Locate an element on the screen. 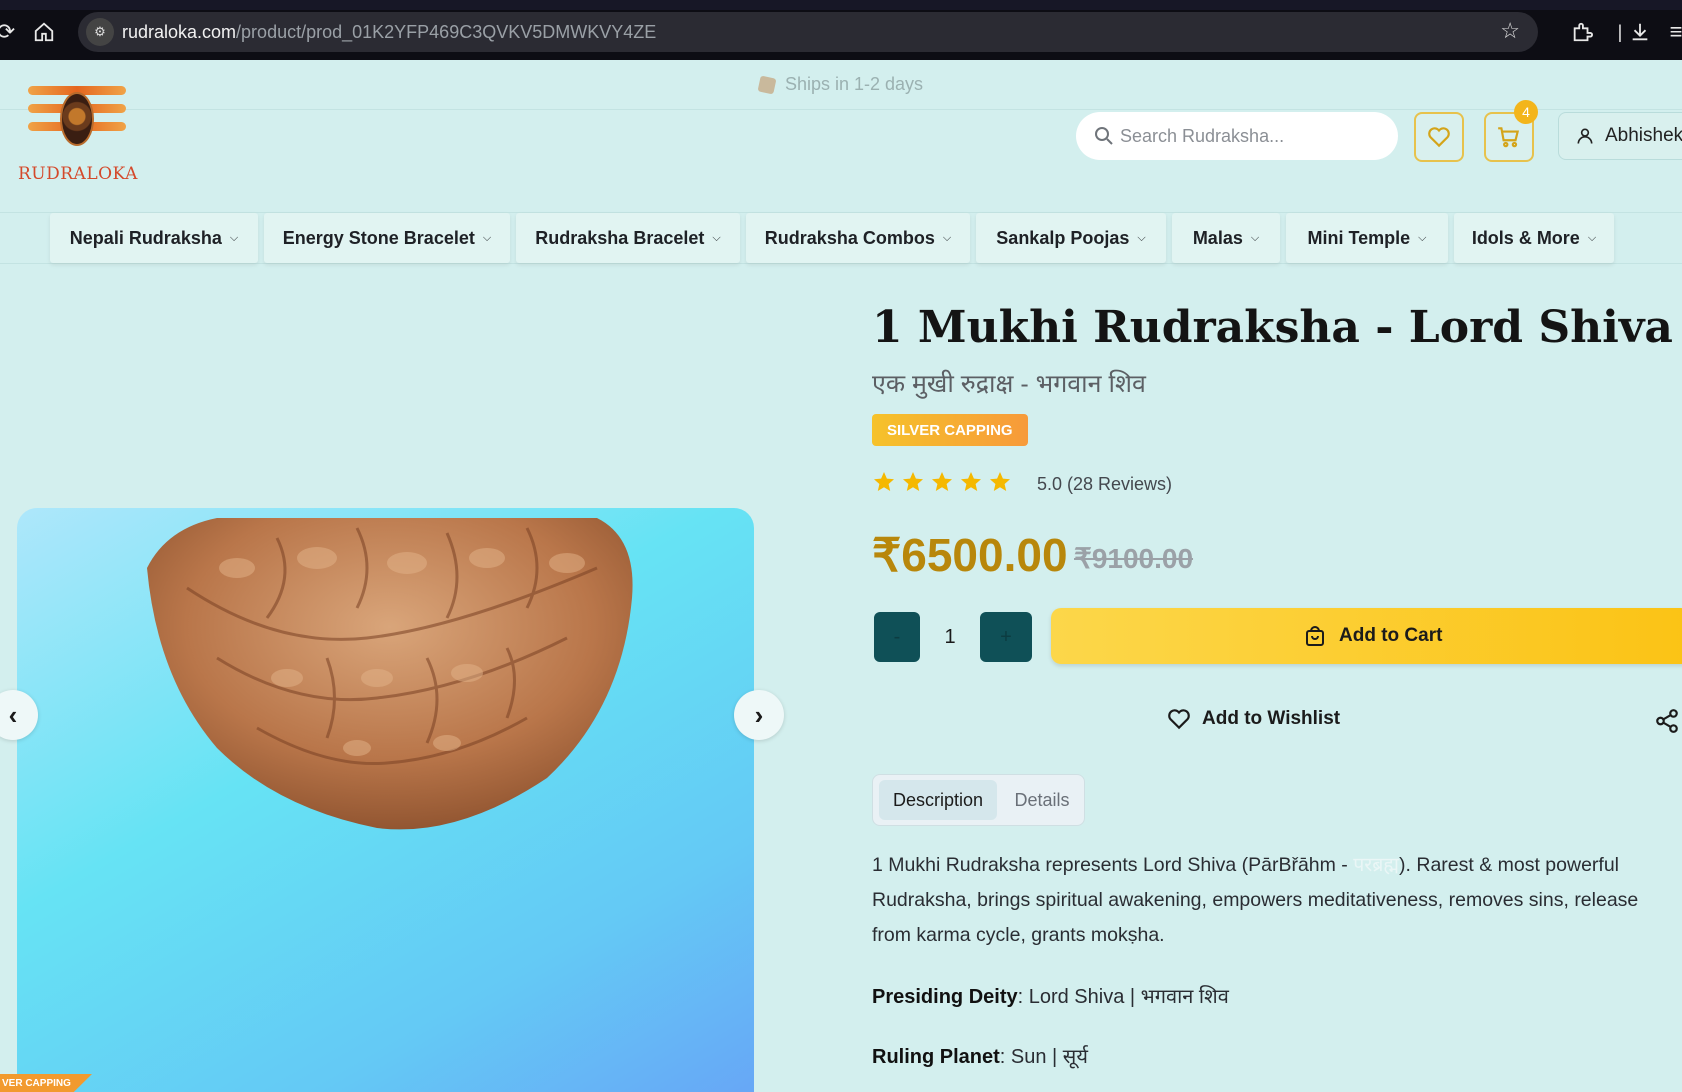  browser-tab-strip is located at coordinates (841, 5).